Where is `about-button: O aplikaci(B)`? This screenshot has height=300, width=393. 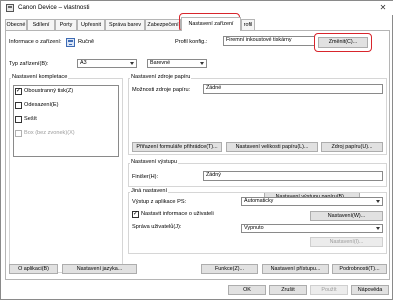 about-button: O aplikaci(B) is located at coordinates (33, 269).